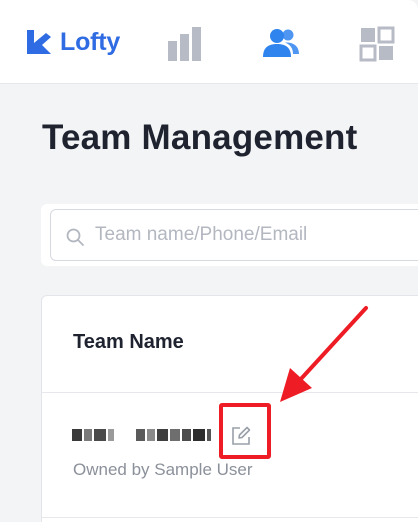  Describe the element at coordinates (256, 235) in the screenshot. I see `search-input` at that location.